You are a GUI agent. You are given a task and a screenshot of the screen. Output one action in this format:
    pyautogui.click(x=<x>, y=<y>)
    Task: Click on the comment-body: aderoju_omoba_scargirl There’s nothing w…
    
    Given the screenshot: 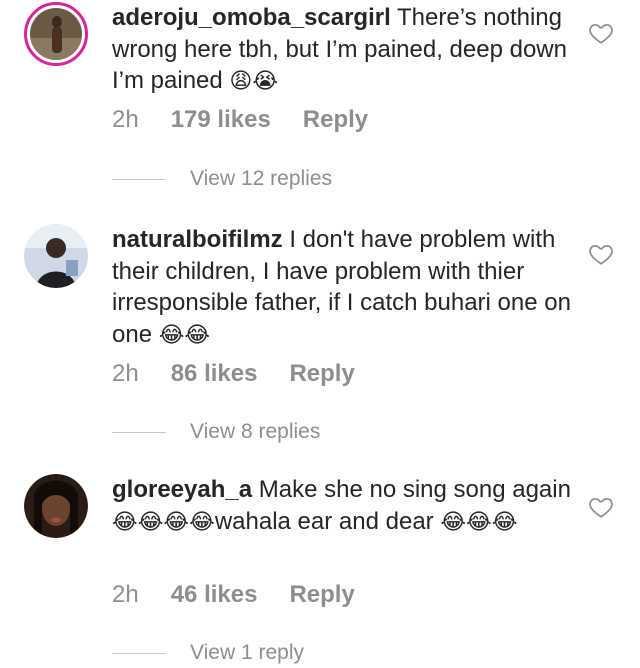 What is the action you would take?
    pyautogui.click(x=343, y=50)
    